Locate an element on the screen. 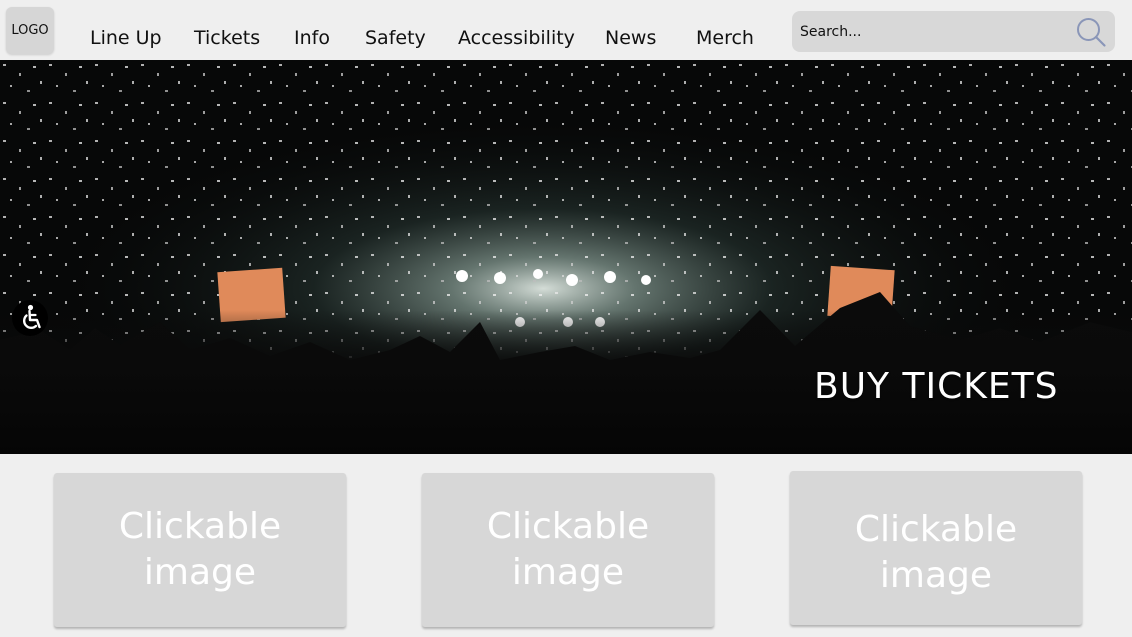 This screenshot has width=1132, height=637. clickable-image-card-3: Clickable image is located at coordinates (936, 548).